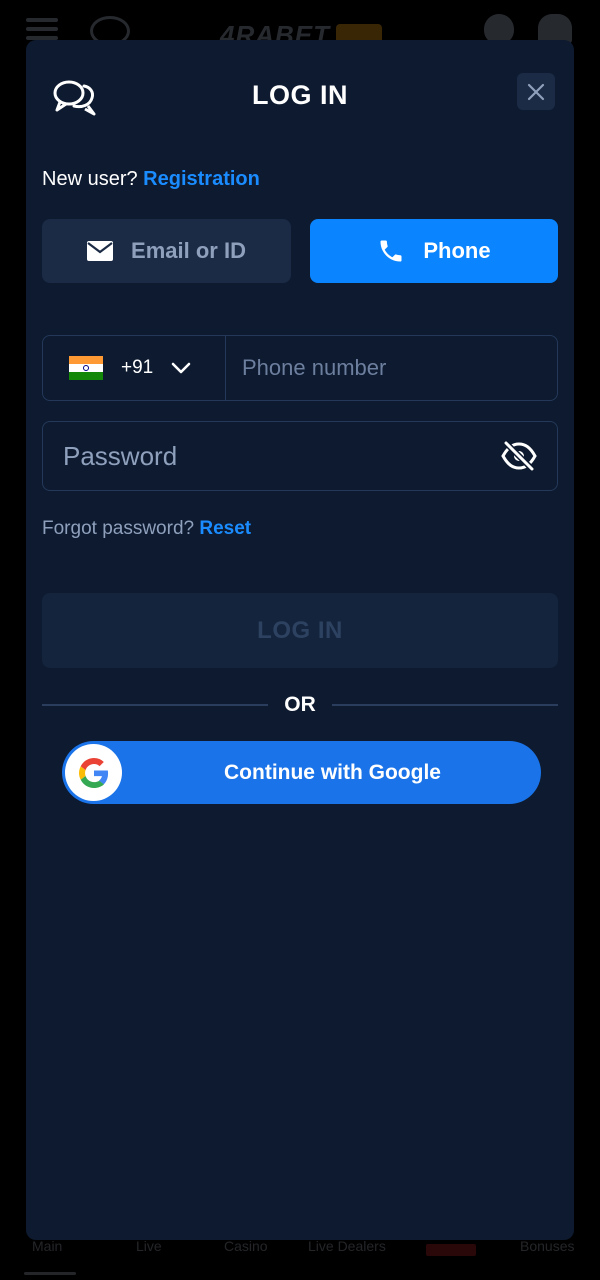 This screenshot has width=600, height=1280. Describe the element at coordinates (201, 179) in the screenshot. I see `registration-link: Registration` at that location.